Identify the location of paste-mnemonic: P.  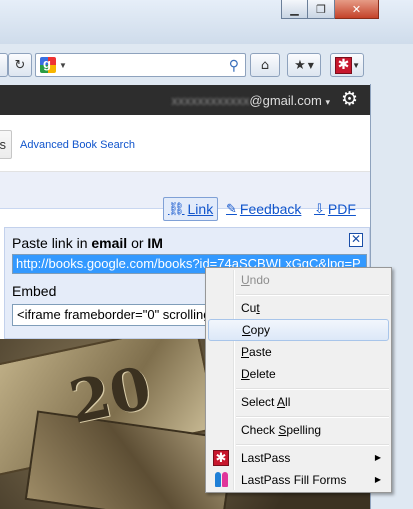
(245, 352).